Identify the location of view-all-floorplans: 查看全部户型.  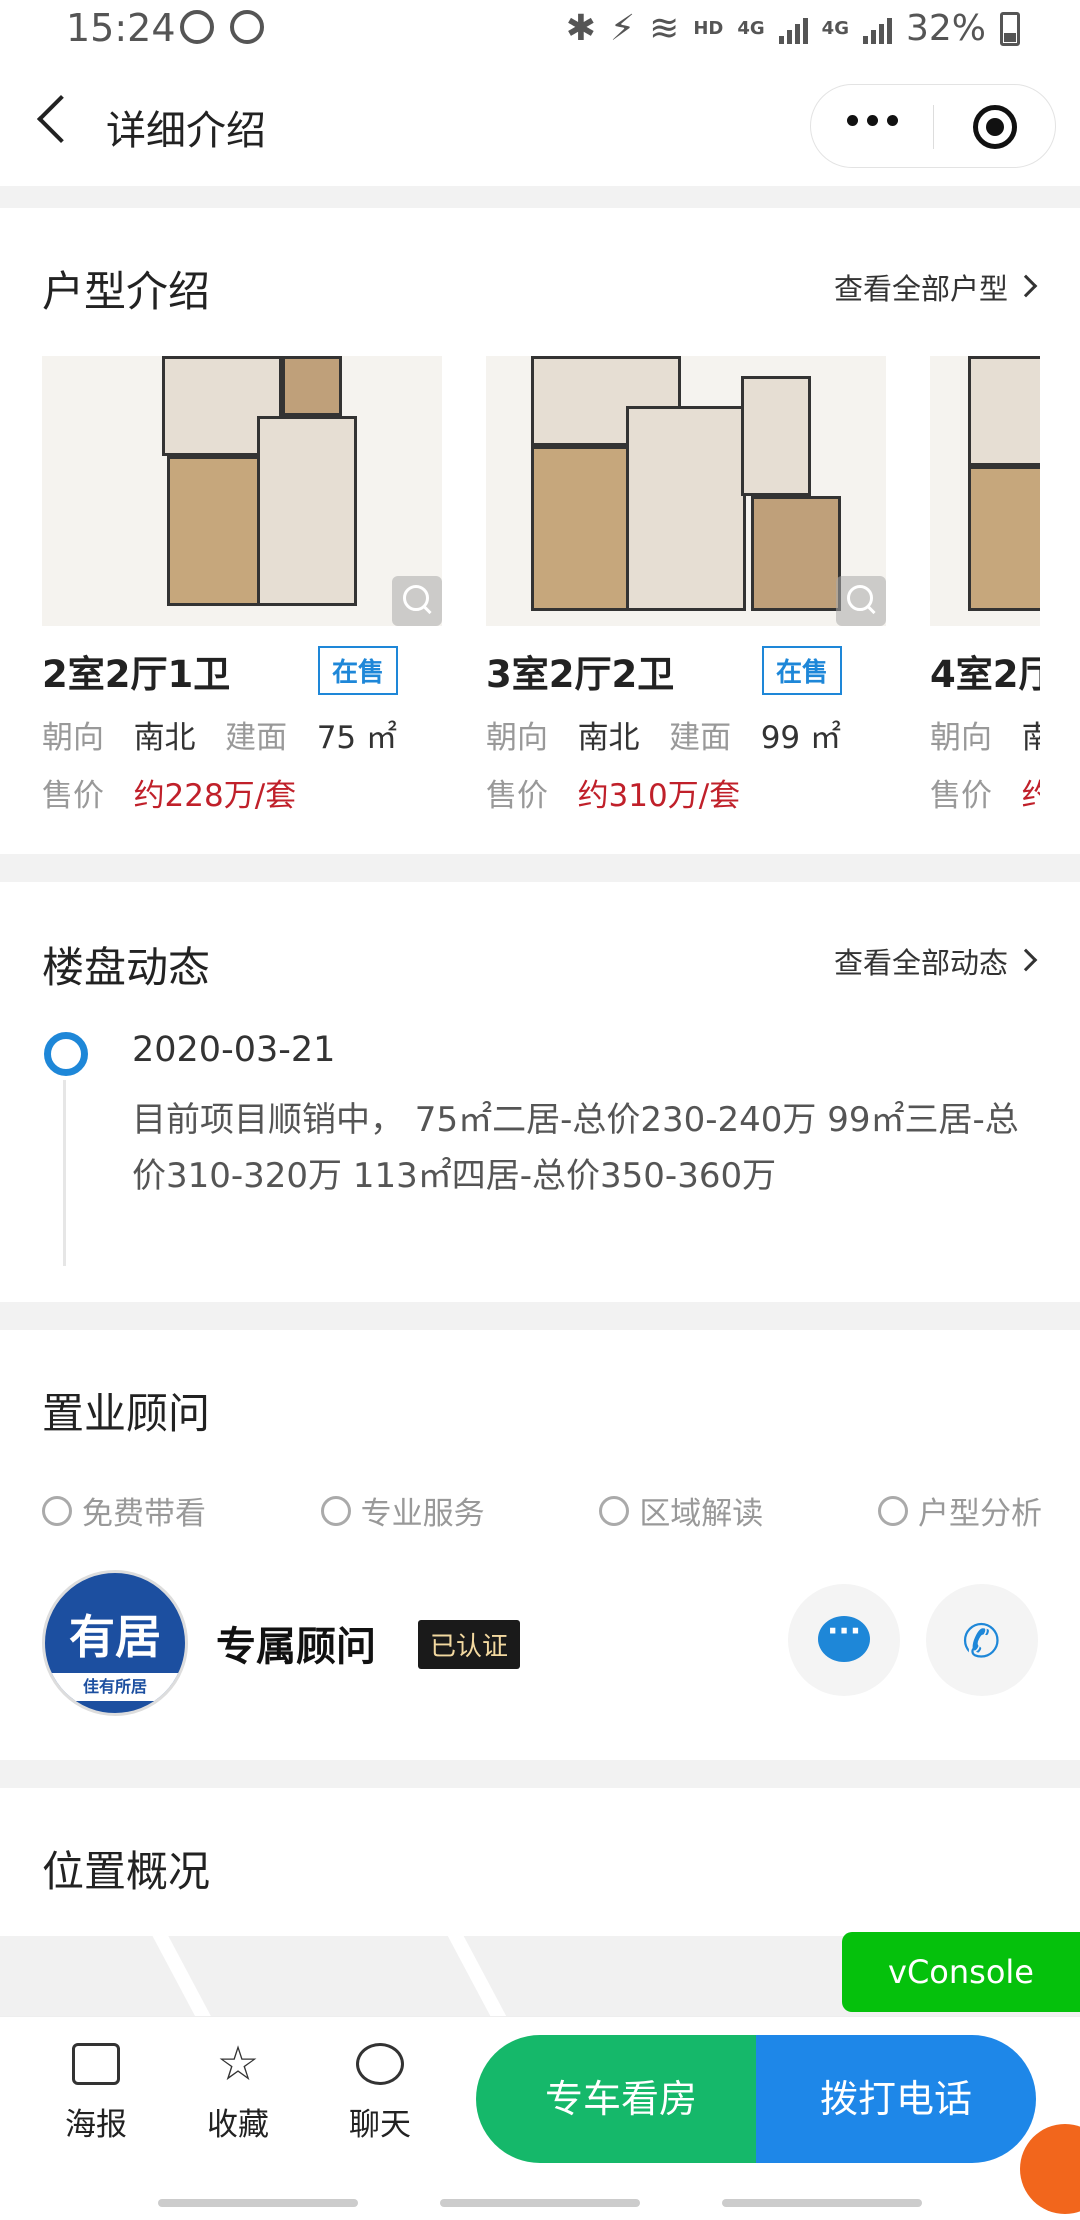
(921, 287).